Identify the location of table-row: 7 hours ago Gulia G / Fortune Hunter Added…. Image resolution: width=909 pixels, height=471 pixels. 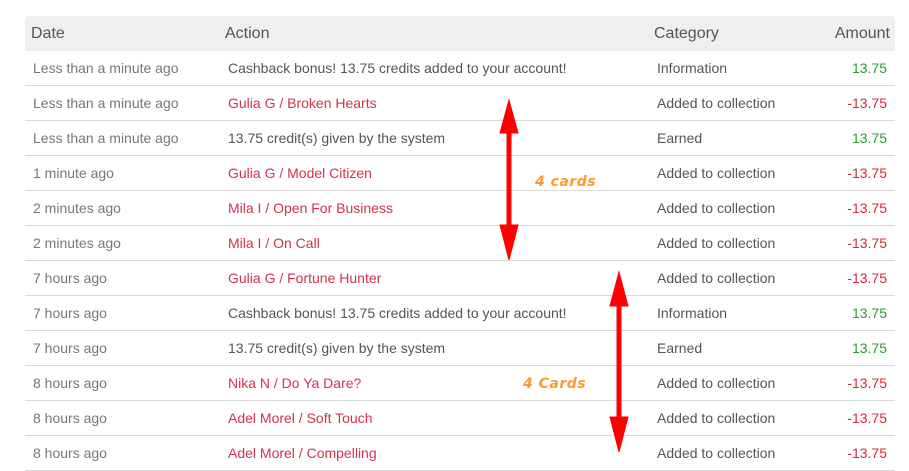
(460, 278).